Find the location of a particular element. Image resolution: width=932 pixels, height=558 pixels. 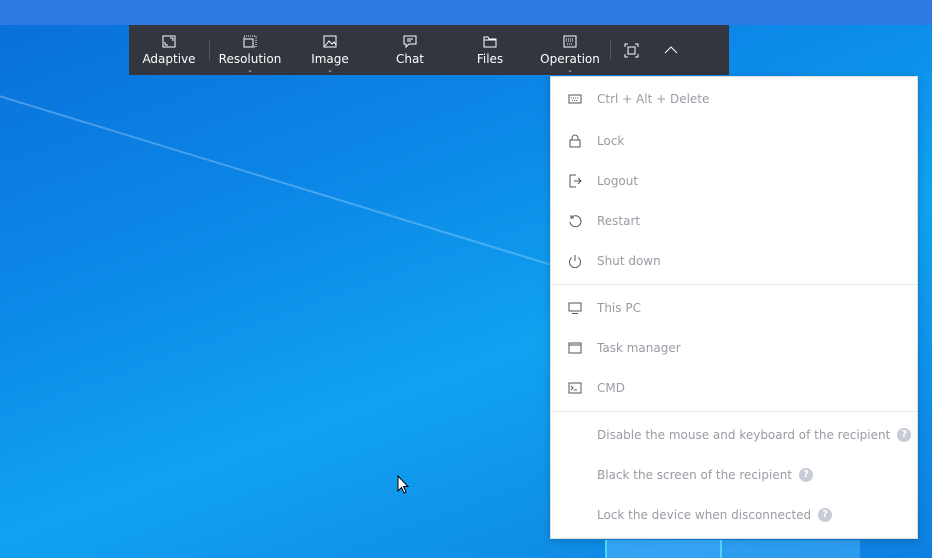

resolution-button: Resolution ⌄ is located at coordinates (250, 50).